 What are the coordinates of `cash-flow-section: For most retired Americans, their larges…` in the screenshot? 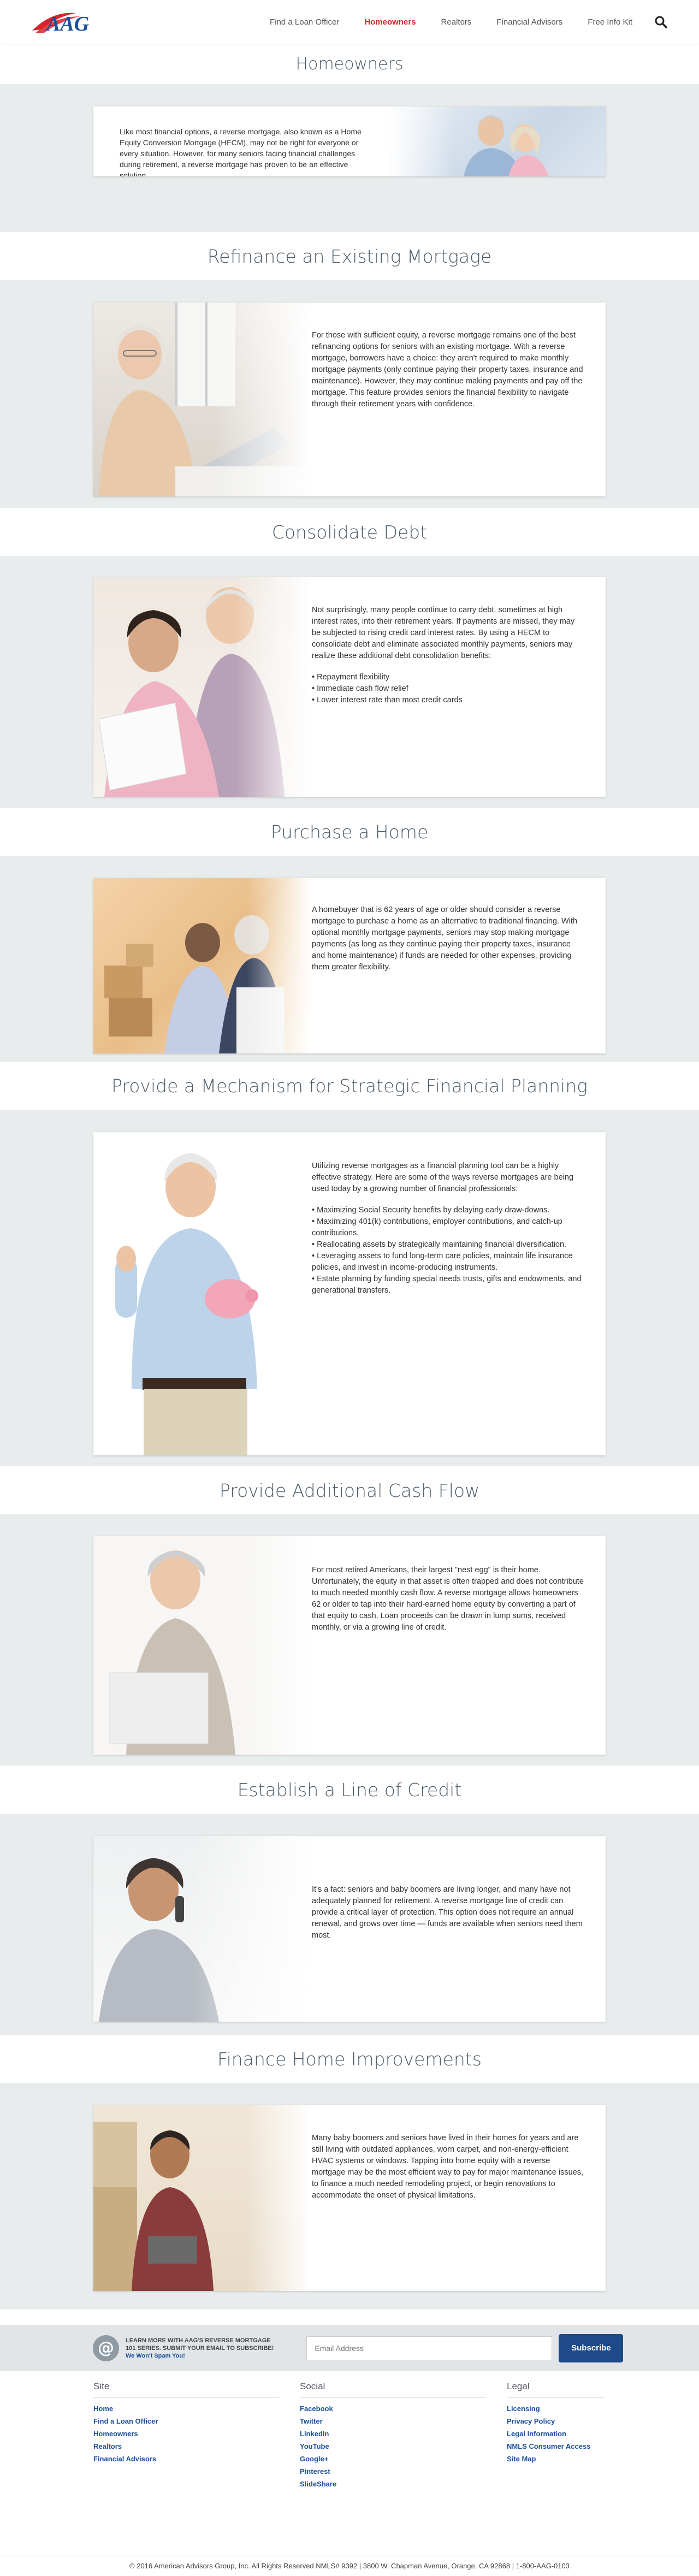 It's located at (349, 1640).